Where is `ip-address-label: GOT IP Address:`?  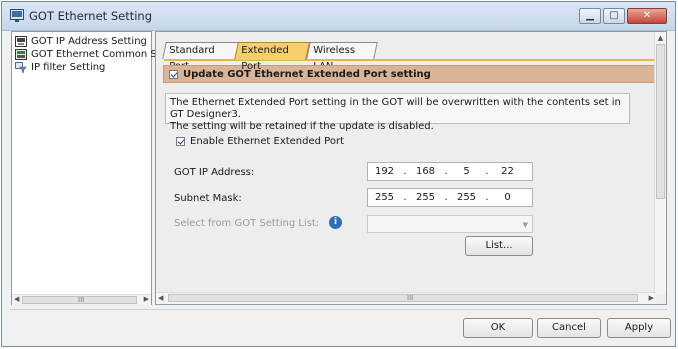 ip-address-label: GOT IP Address: is located at coordinates (214, 172).